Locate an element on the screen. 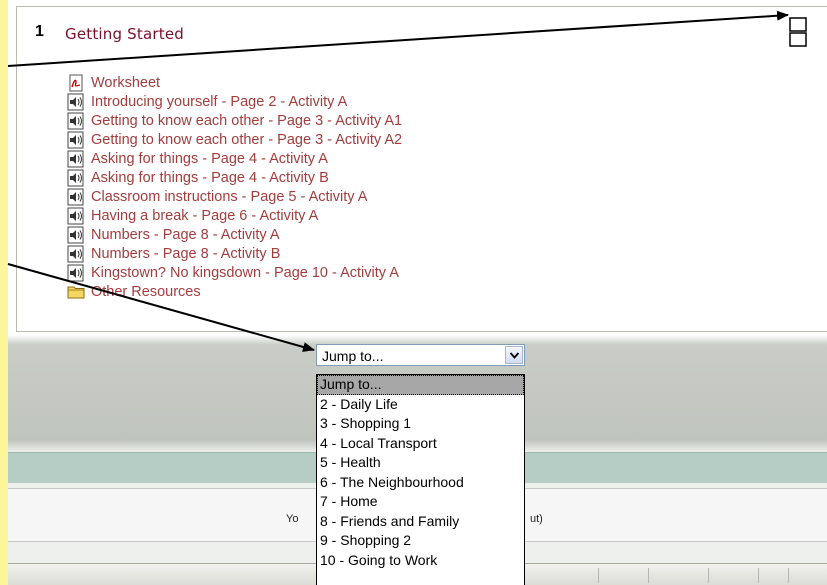 This screenshot has height=585, width=827. resource-item: Numbers - Page 8 - Activity B is located at coordinates (234, 253).